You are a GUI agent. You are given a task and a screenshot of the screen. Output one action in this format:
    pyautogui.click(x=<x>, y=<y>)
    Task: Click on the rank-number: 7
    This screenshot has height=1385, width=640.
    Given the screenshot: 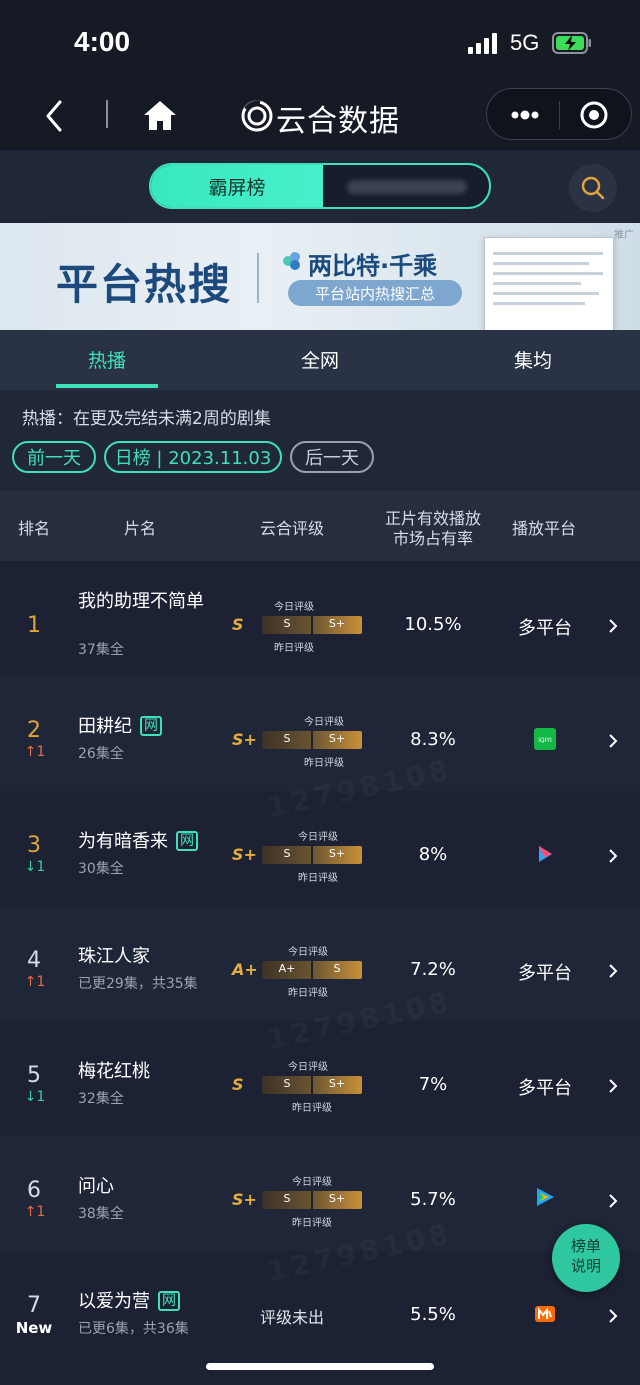 What is the action you would take?
    pyautogui.click(x=34, y=1305)
    